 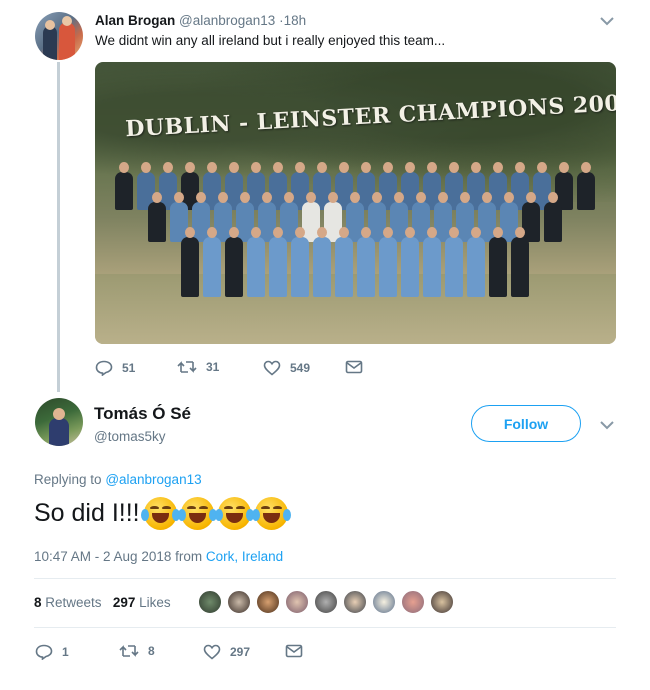 What do you see at coordinates (244, 556) in the screenshot?
I see `location-link: Cork, Ireland` at bounding box center [244, 556].